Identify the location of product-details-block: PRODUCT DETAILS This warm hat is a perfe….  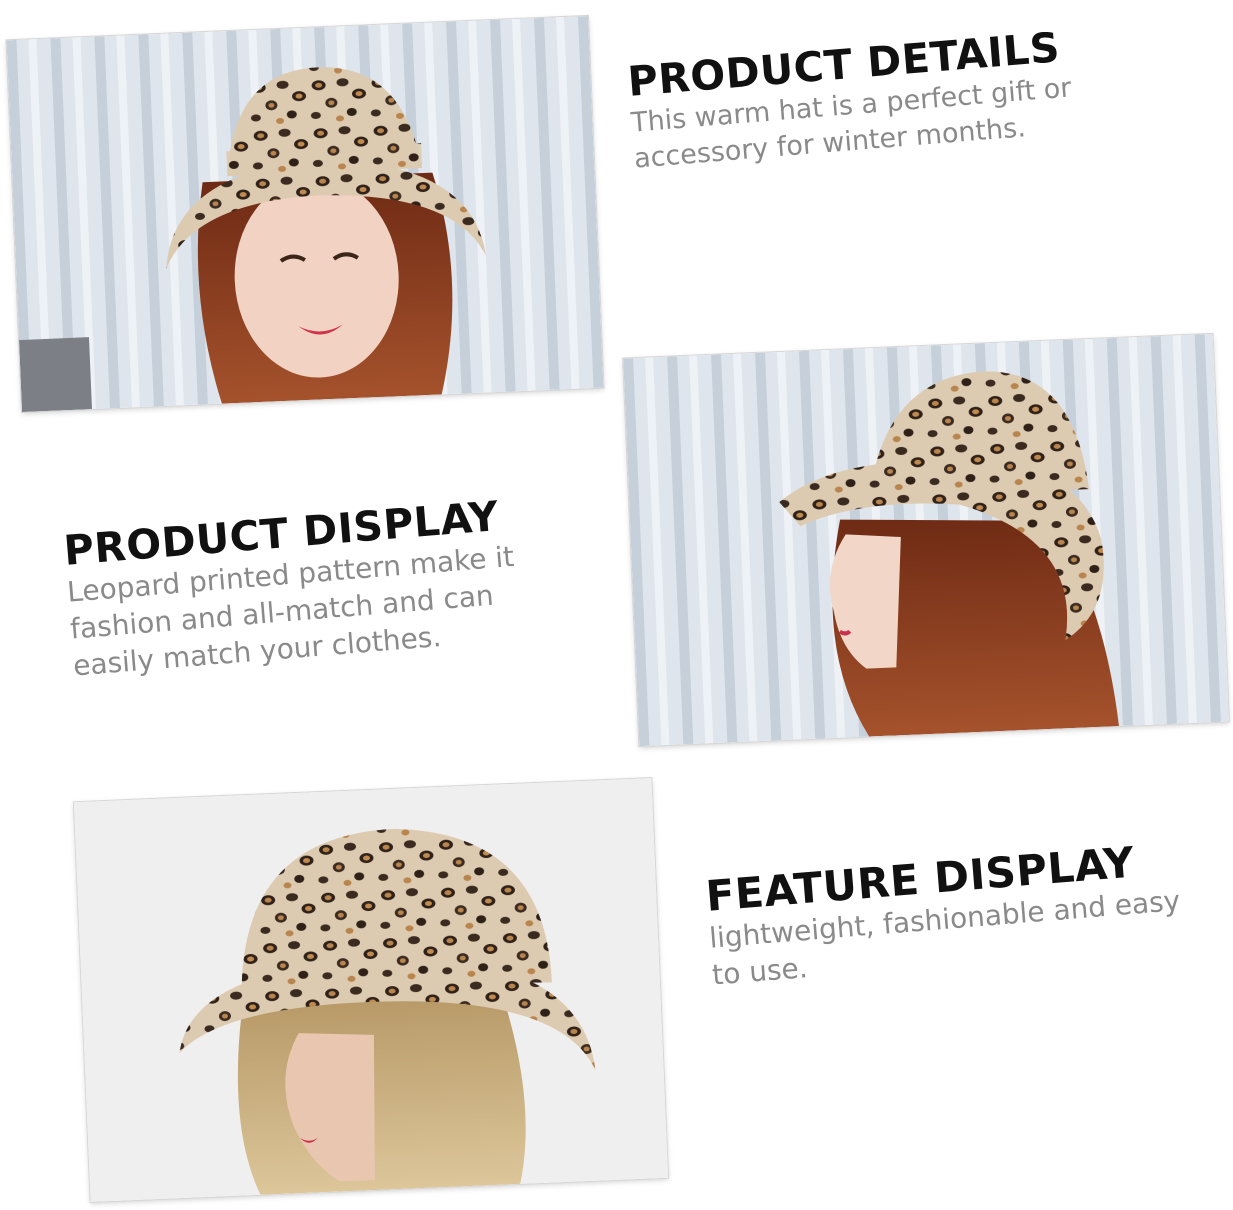
(851, 100).